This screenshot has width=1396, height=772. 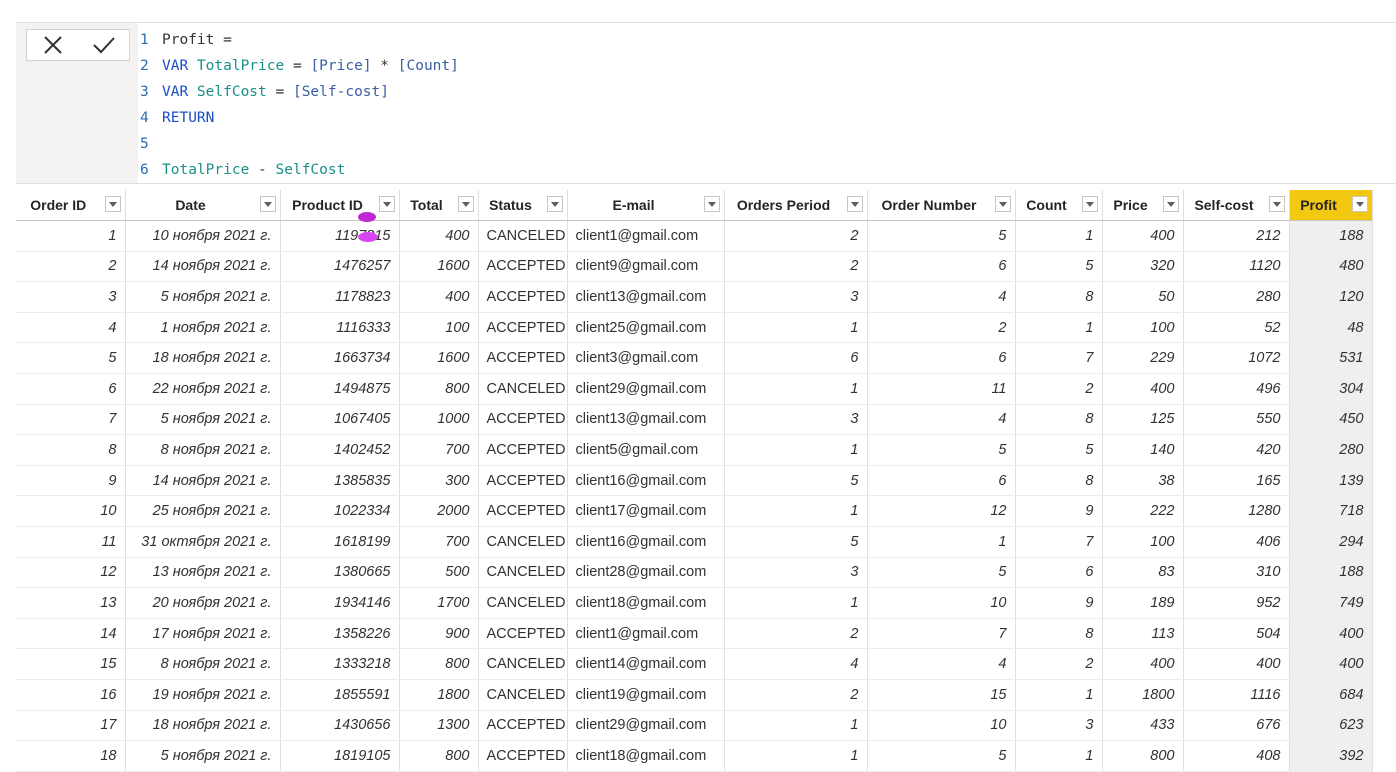 What do you see at coordinates (367, 217) in the screenshot?
I see `cursor-marker` at bounding box center [367, 217].